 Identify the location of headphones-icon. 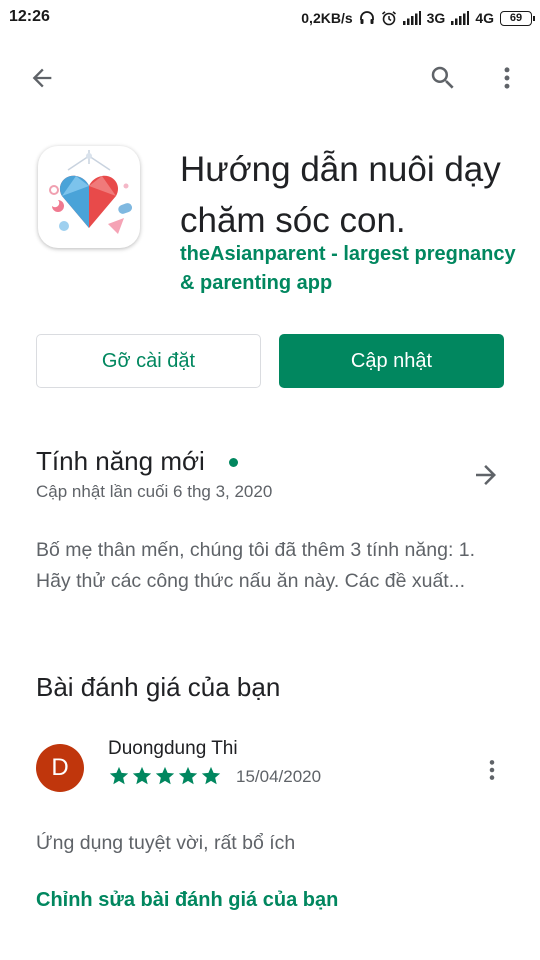
(367, 18).